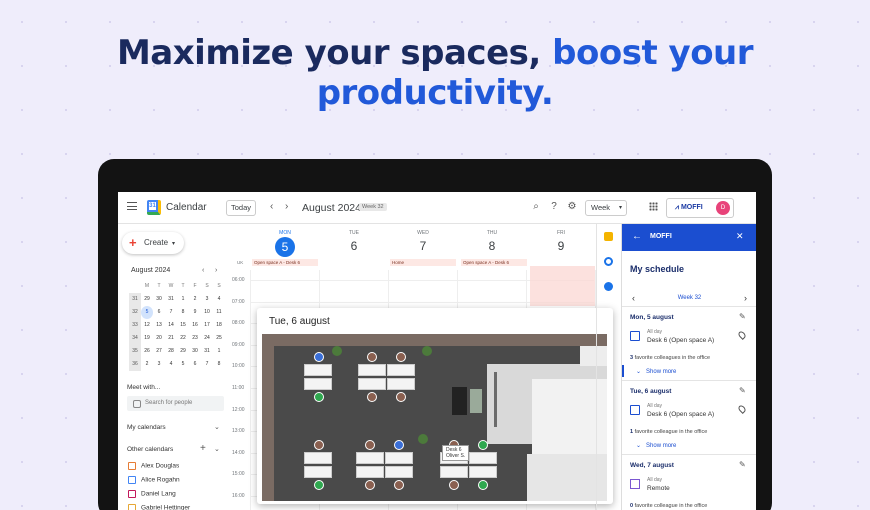 This screenshot has height=510, width=870. Describe the element at coordinates (159, 325) in the screenshot. I see `mini-calendar-day: 13` at that location.